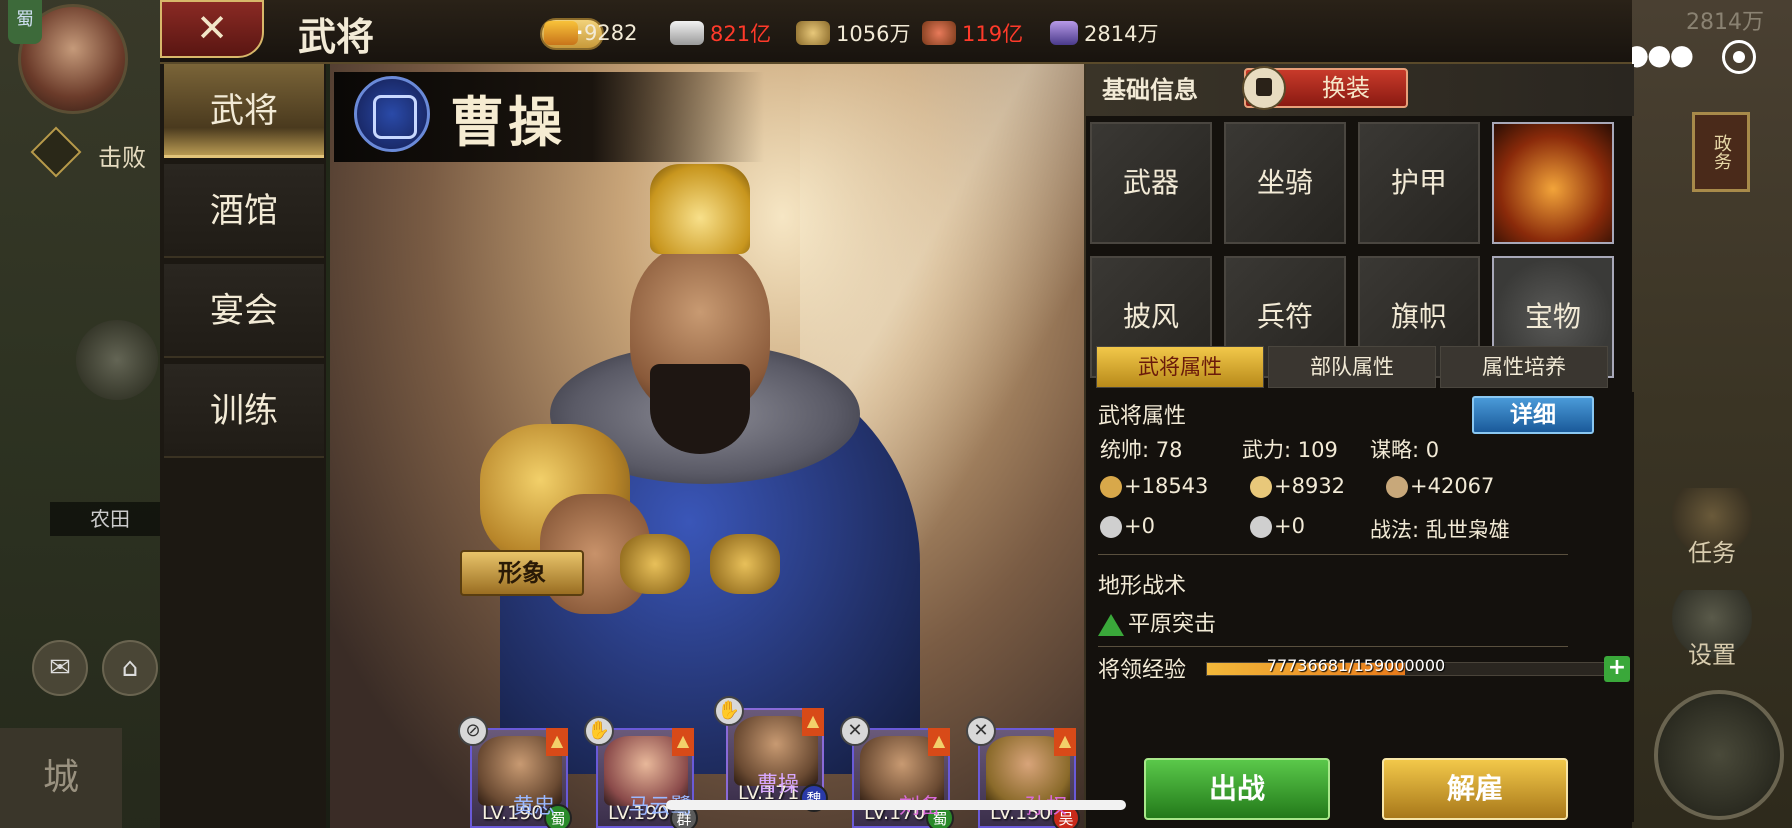  I want to click on stat-defense: +8932, so click(1297, 486).